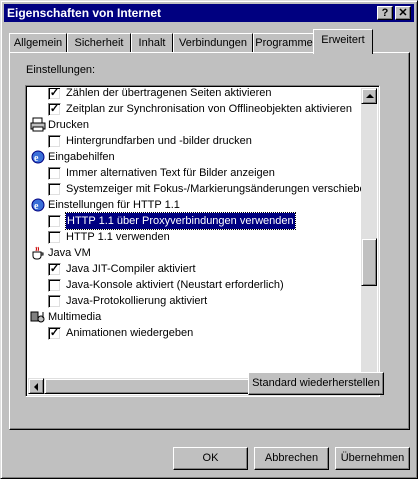  I want to click on group-label: Multimedia, so click(75, 317).